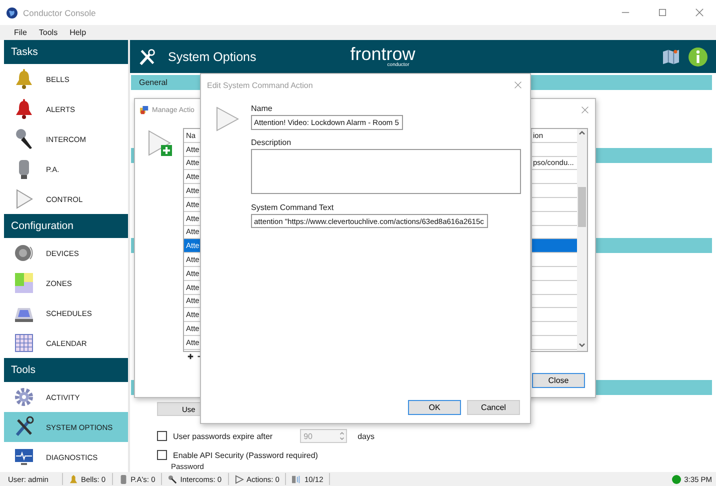  I want to click on window-icon, so click(144, 110).